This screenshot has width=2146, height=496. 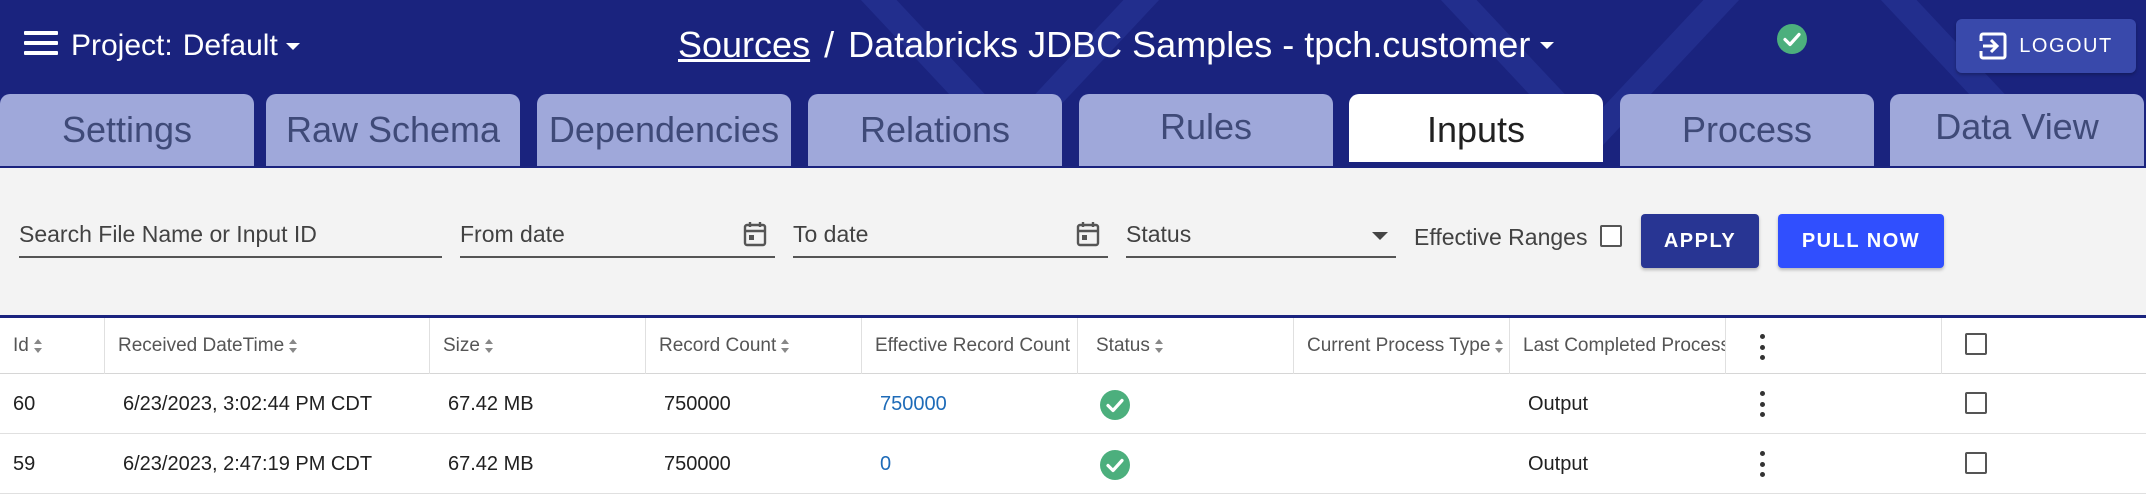 I want to click on tab-label: Inputs, so click(x=1476, y=129).